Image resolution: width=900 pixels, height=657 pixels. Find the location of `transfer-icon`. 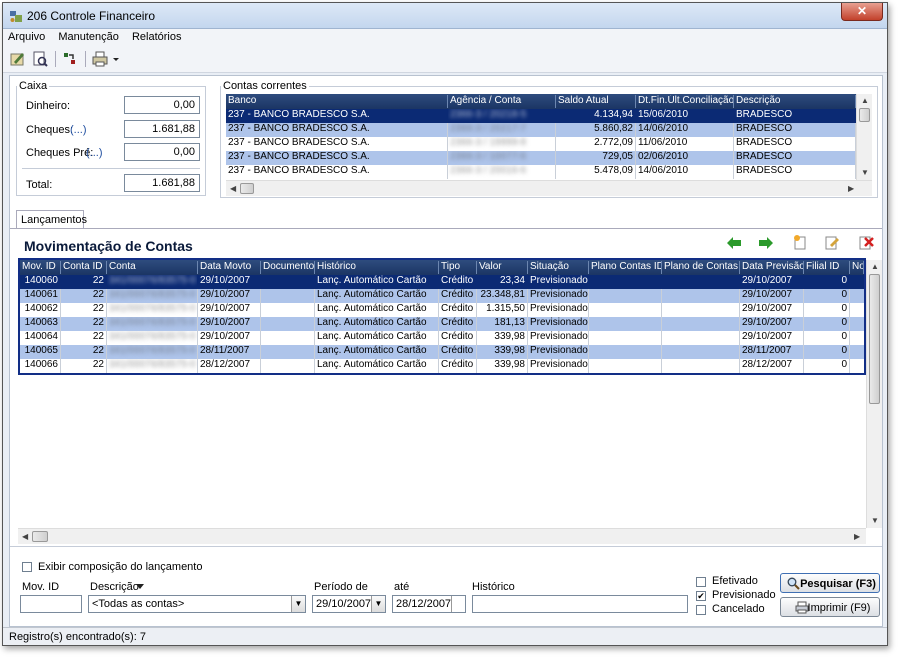

transfer-icon is located at coordinates (70, 59).